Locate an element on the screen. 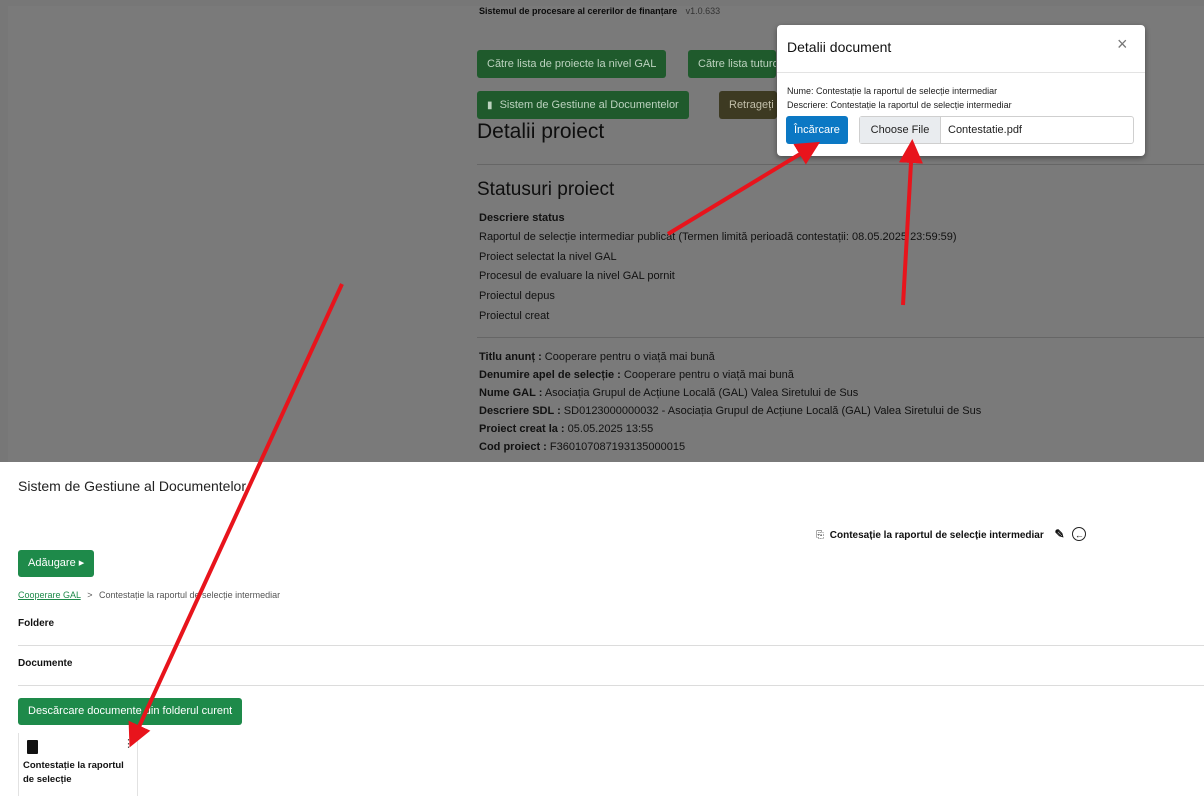  arrow-to-document-card is located at coordinates (236, 515).